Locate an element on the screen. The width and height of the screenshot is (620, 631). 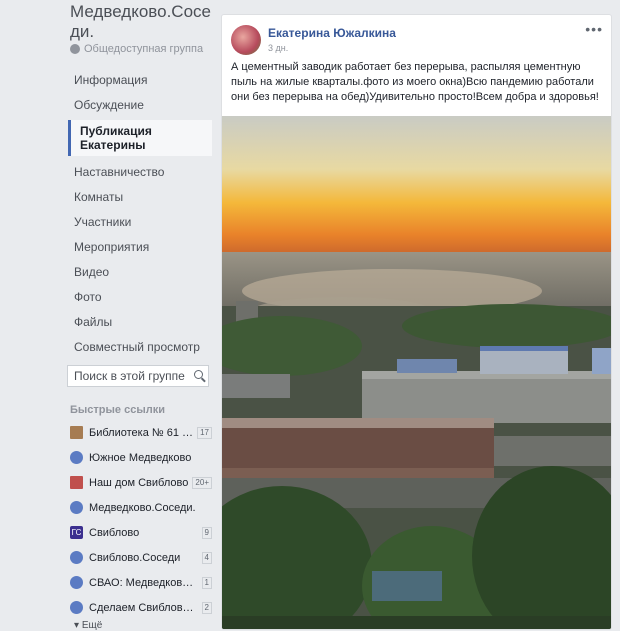
more-dots-icon: ••• is located at coordinates (594, 29).